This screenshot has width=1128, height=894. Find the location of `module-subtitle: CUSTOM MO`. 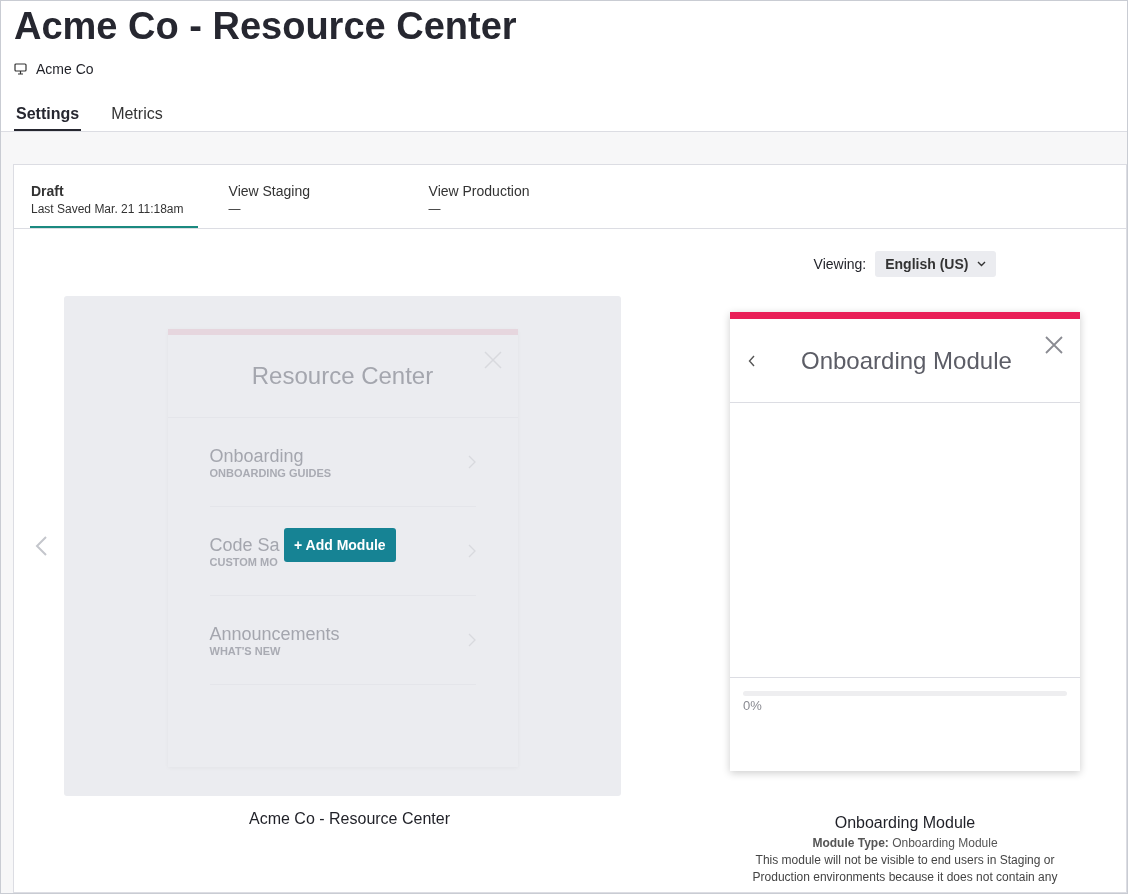

module-subtitle: CUSTOM MO is located at coordinates (244, 561).